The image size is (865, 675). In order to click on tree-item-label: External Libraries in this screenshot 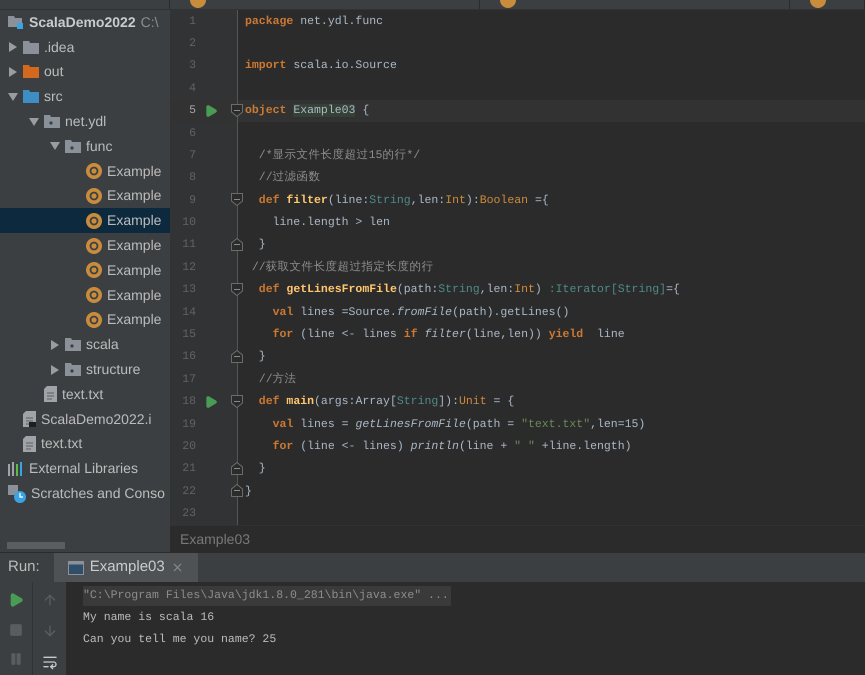, I will do `click(83, 468)`.